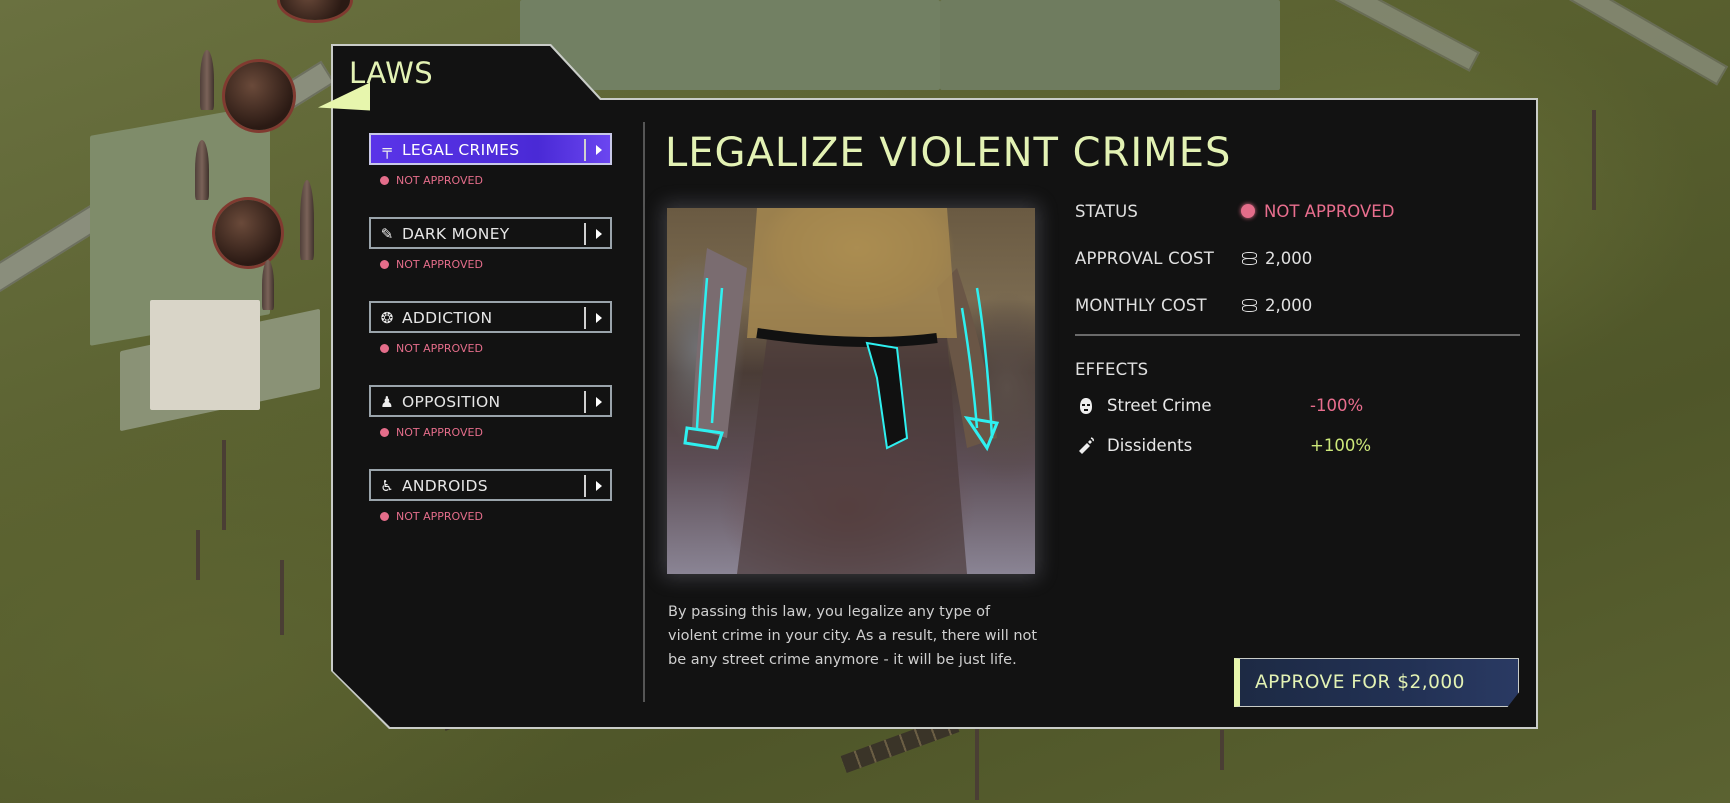 Image resolution: width=1730 pixels, height=803 pixels. What do you see at coordinates (1144, 258) in the screenshot?
I see `approval-cost-label: APPROVAL COST` at bounding box center [1144, 258].